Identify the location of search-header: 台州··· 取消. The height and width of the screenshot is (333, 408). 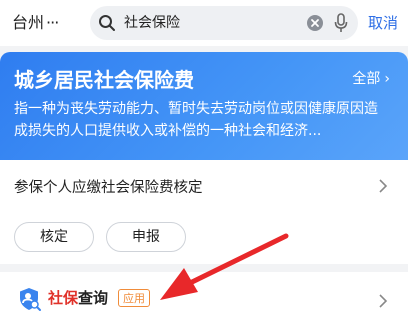
(204, 23).